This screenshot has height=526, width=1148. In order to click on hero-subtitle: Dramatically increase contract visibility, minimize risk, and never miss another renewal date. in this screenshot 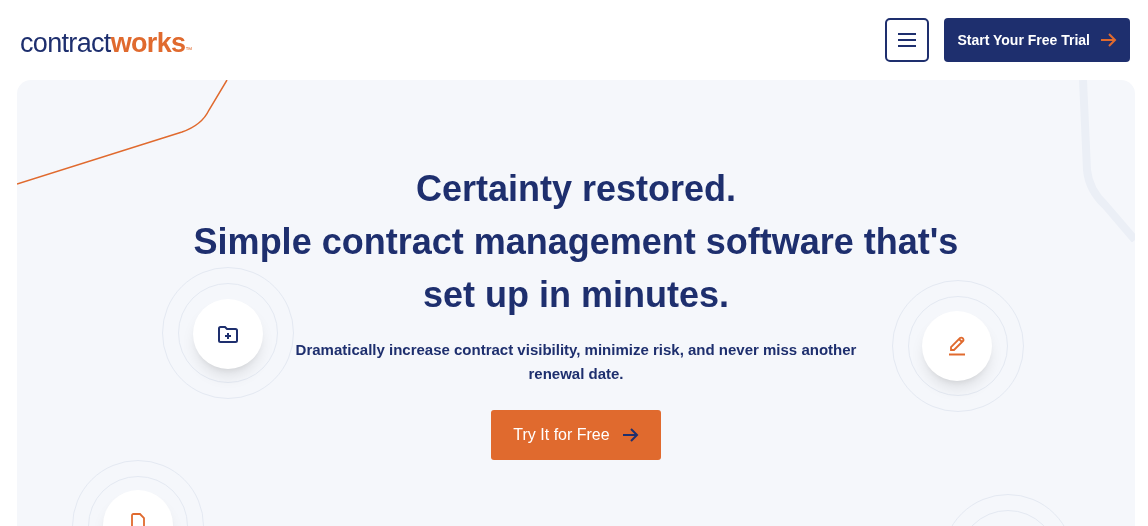, I will do `click(576, 362)`.